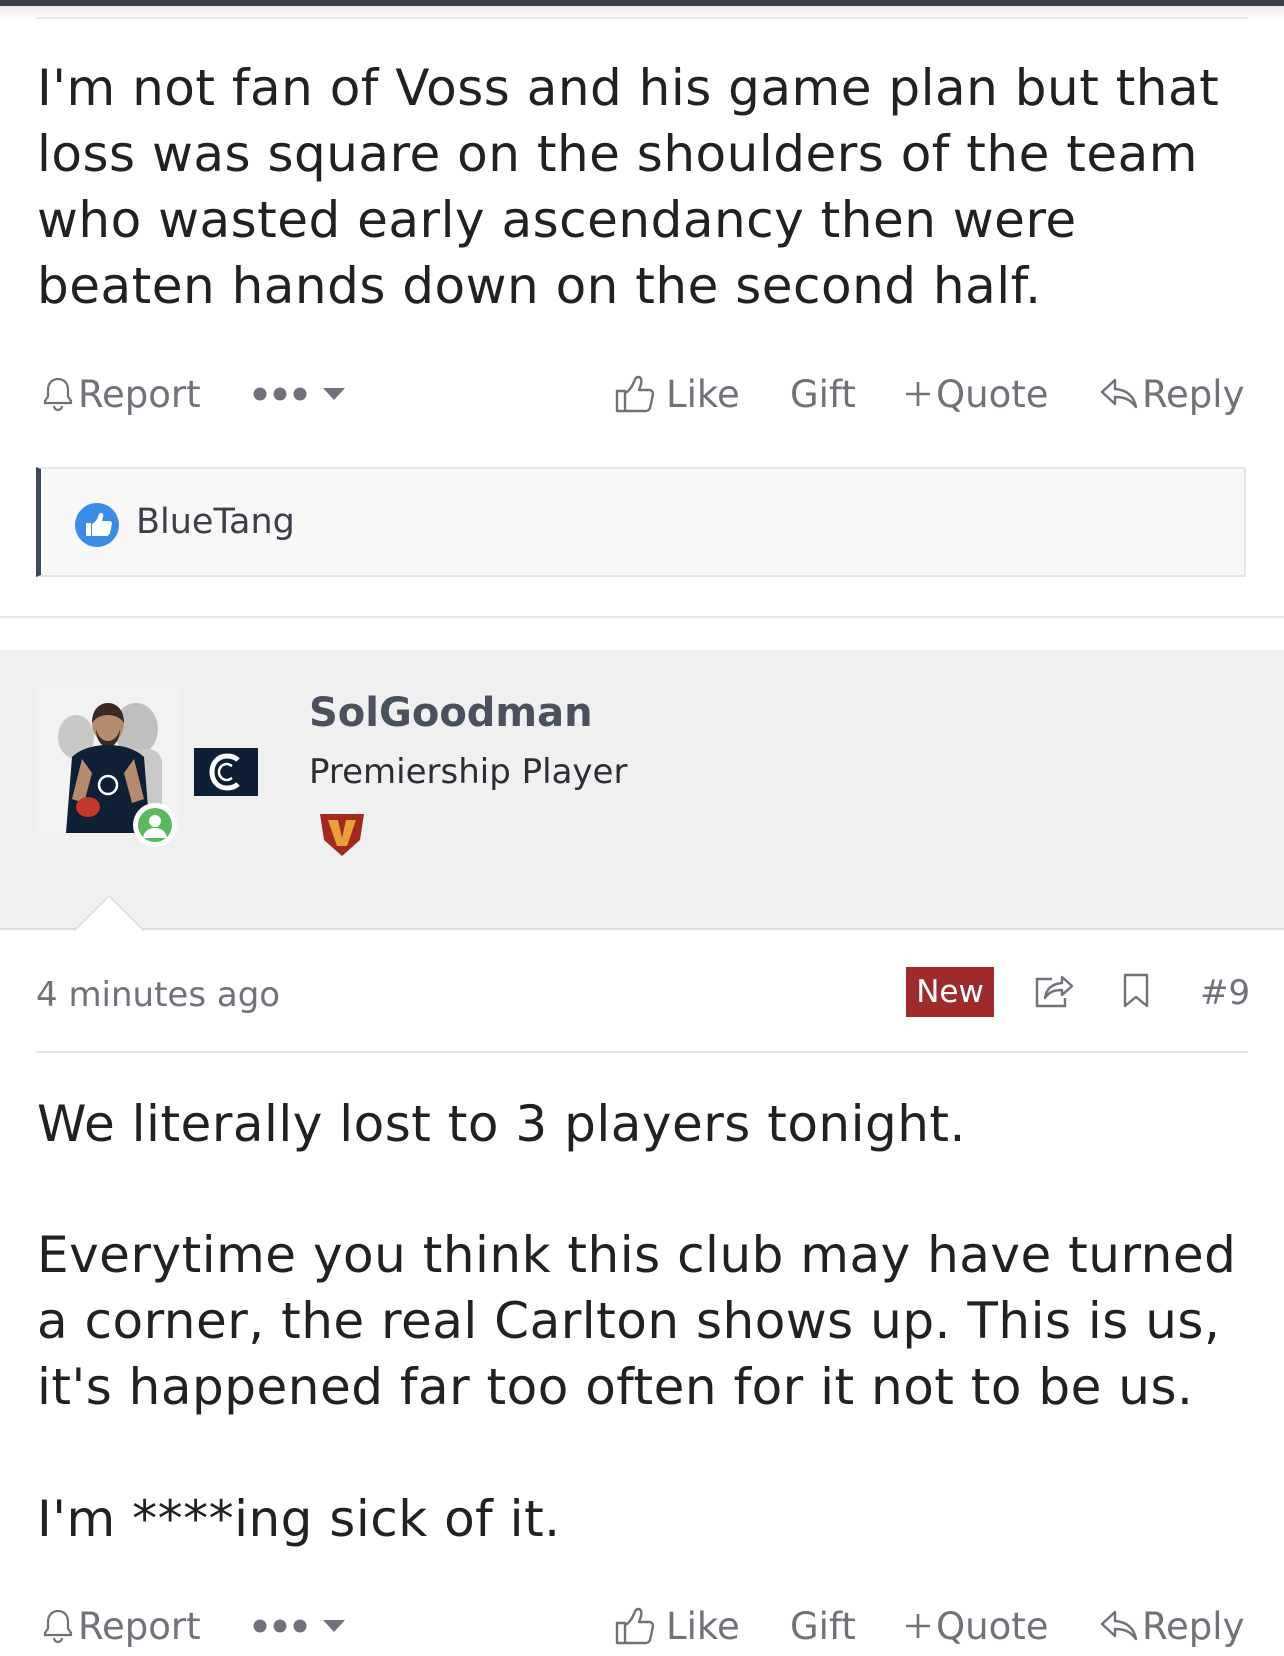 Image resolution: width=1284 pixels, height=1656 pixels. Describe the element at coordinates (642, 18) in the screenshot. I see `top-divider` at that location.